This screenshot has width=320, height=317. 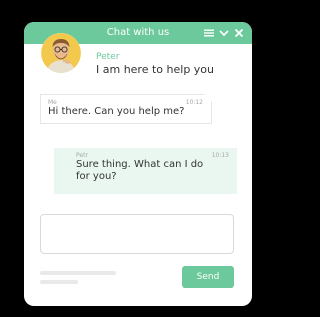 What do you see at coordinates (208, 98) in the screenshot?
I see `bubble-fold` at bounding box center [208, 98].